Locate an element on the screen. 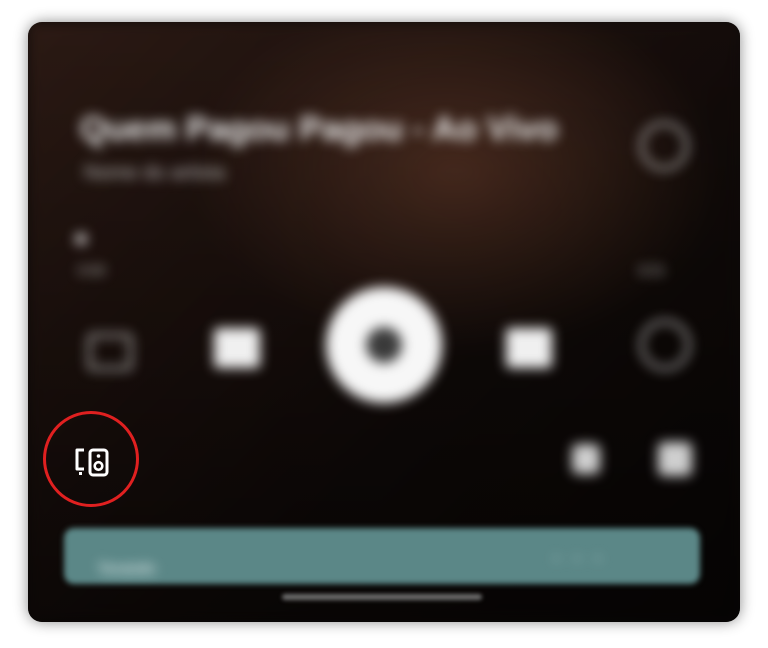  highlight-ring is located at coordinates (91, 459).